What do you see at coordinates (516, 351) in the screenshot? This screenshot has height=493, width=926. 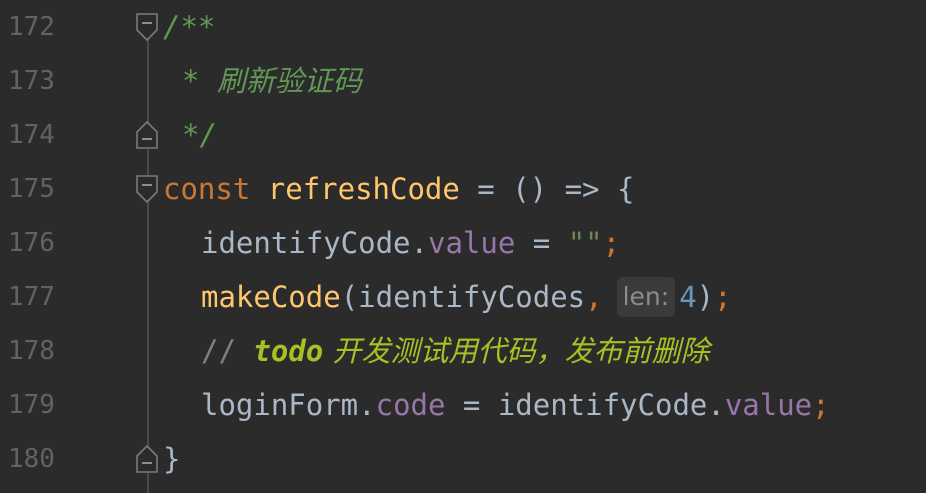 I see `todo-text: 开发测试用代码，发布前删除` at bounding box center [516, 351].